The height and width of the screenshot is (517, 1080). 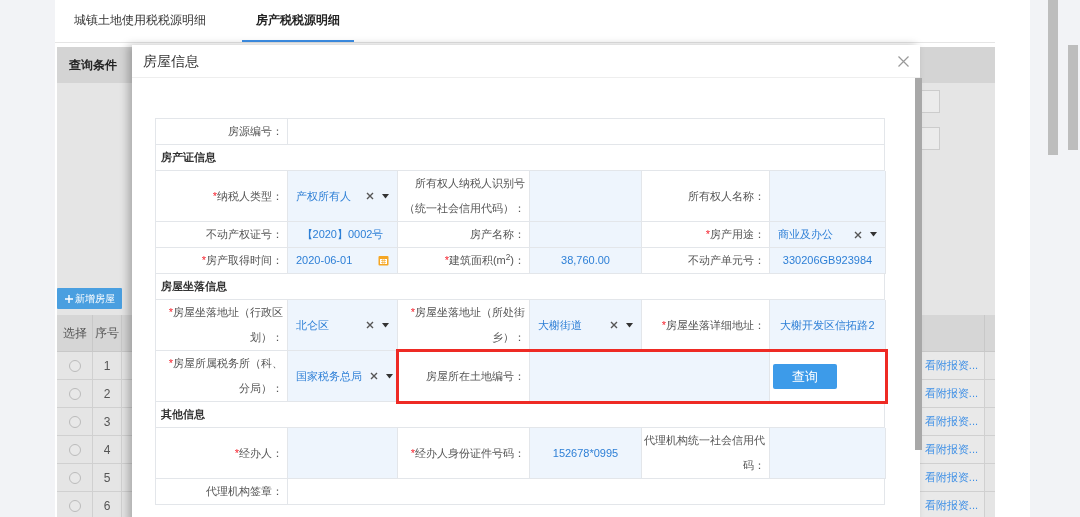 What do you see at coordinates (107, 333) in the screenshot?
I see `column-header: 序号` at bounding box center [107, 333].